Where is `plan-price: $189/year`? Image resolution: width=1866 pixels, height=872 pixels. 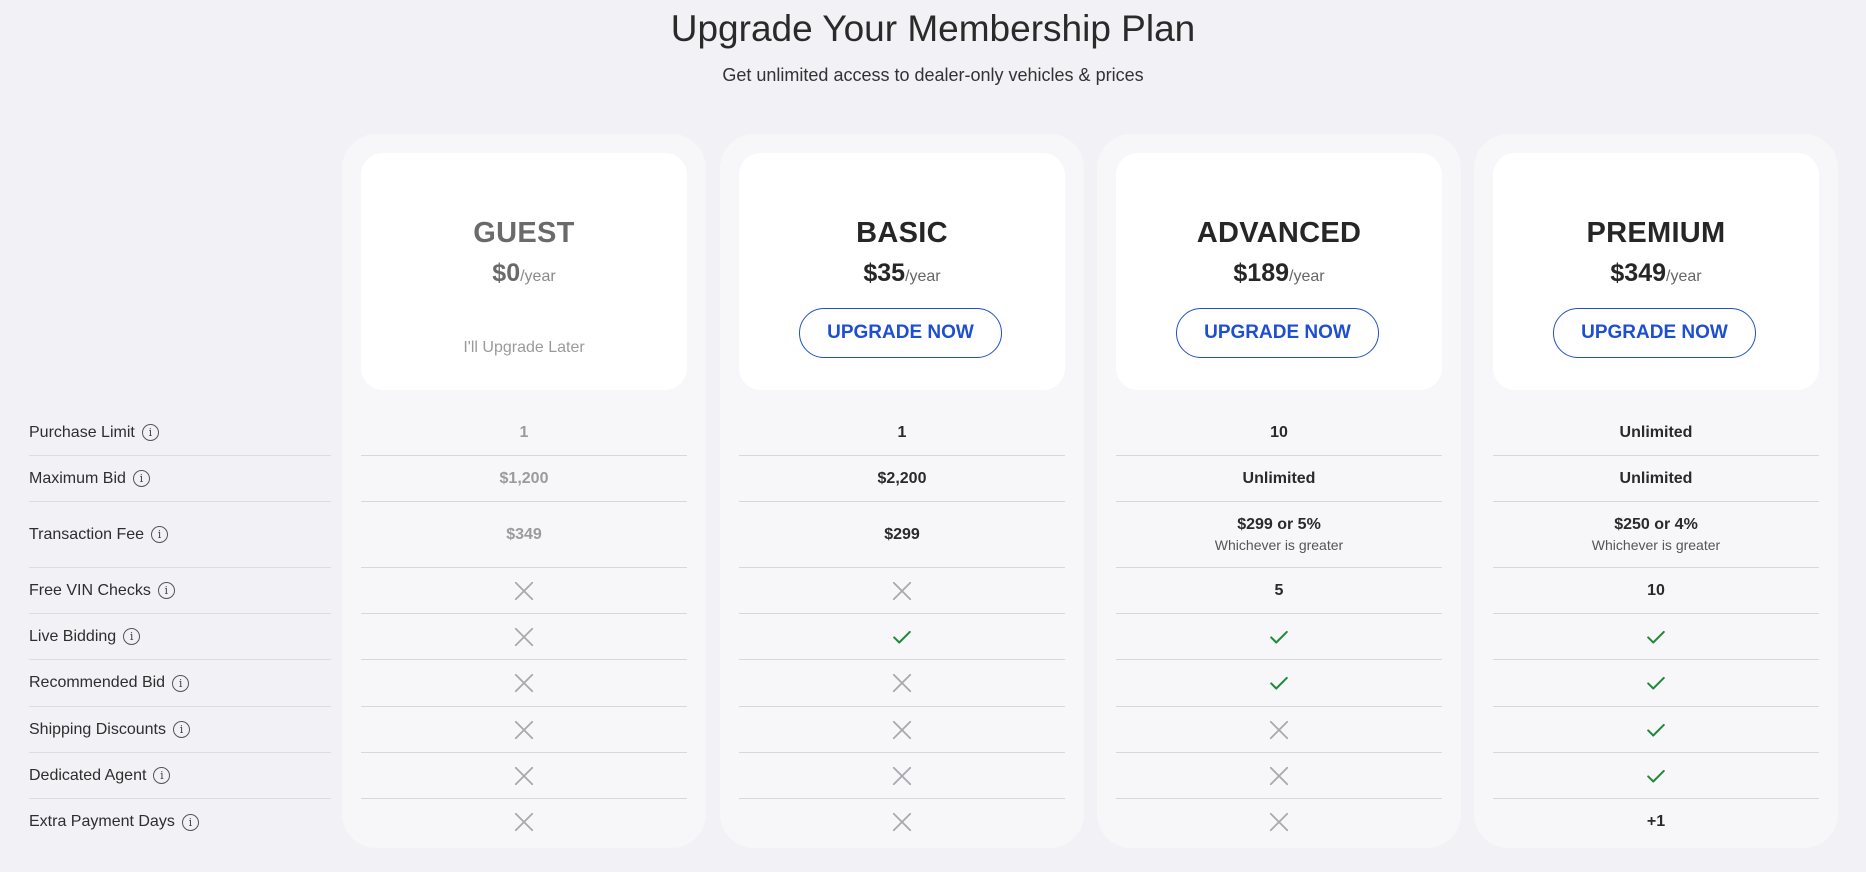
plan-price: $189/year is located at coordinates (1279, 273).